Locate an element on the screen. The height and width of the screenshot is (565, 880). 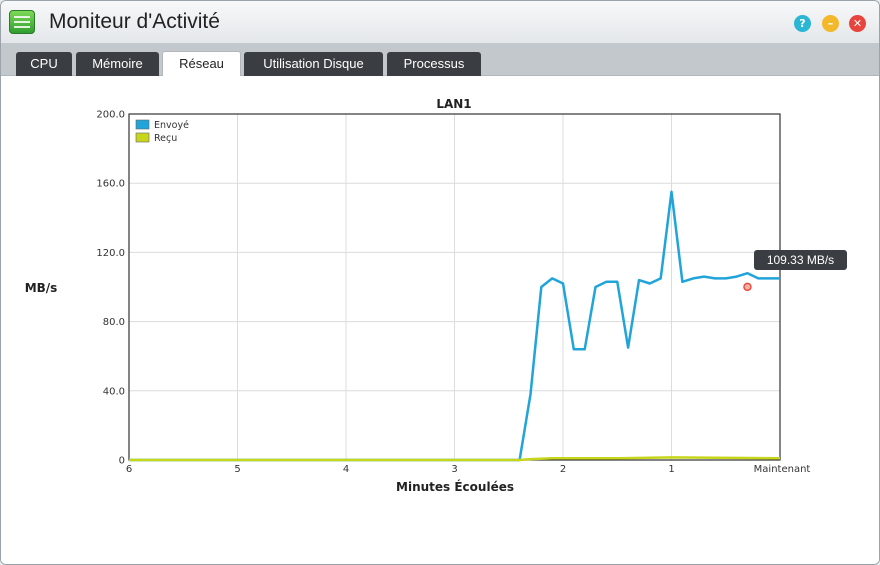
x-tick-label: Maintenant is located at coordinates (782, 469).